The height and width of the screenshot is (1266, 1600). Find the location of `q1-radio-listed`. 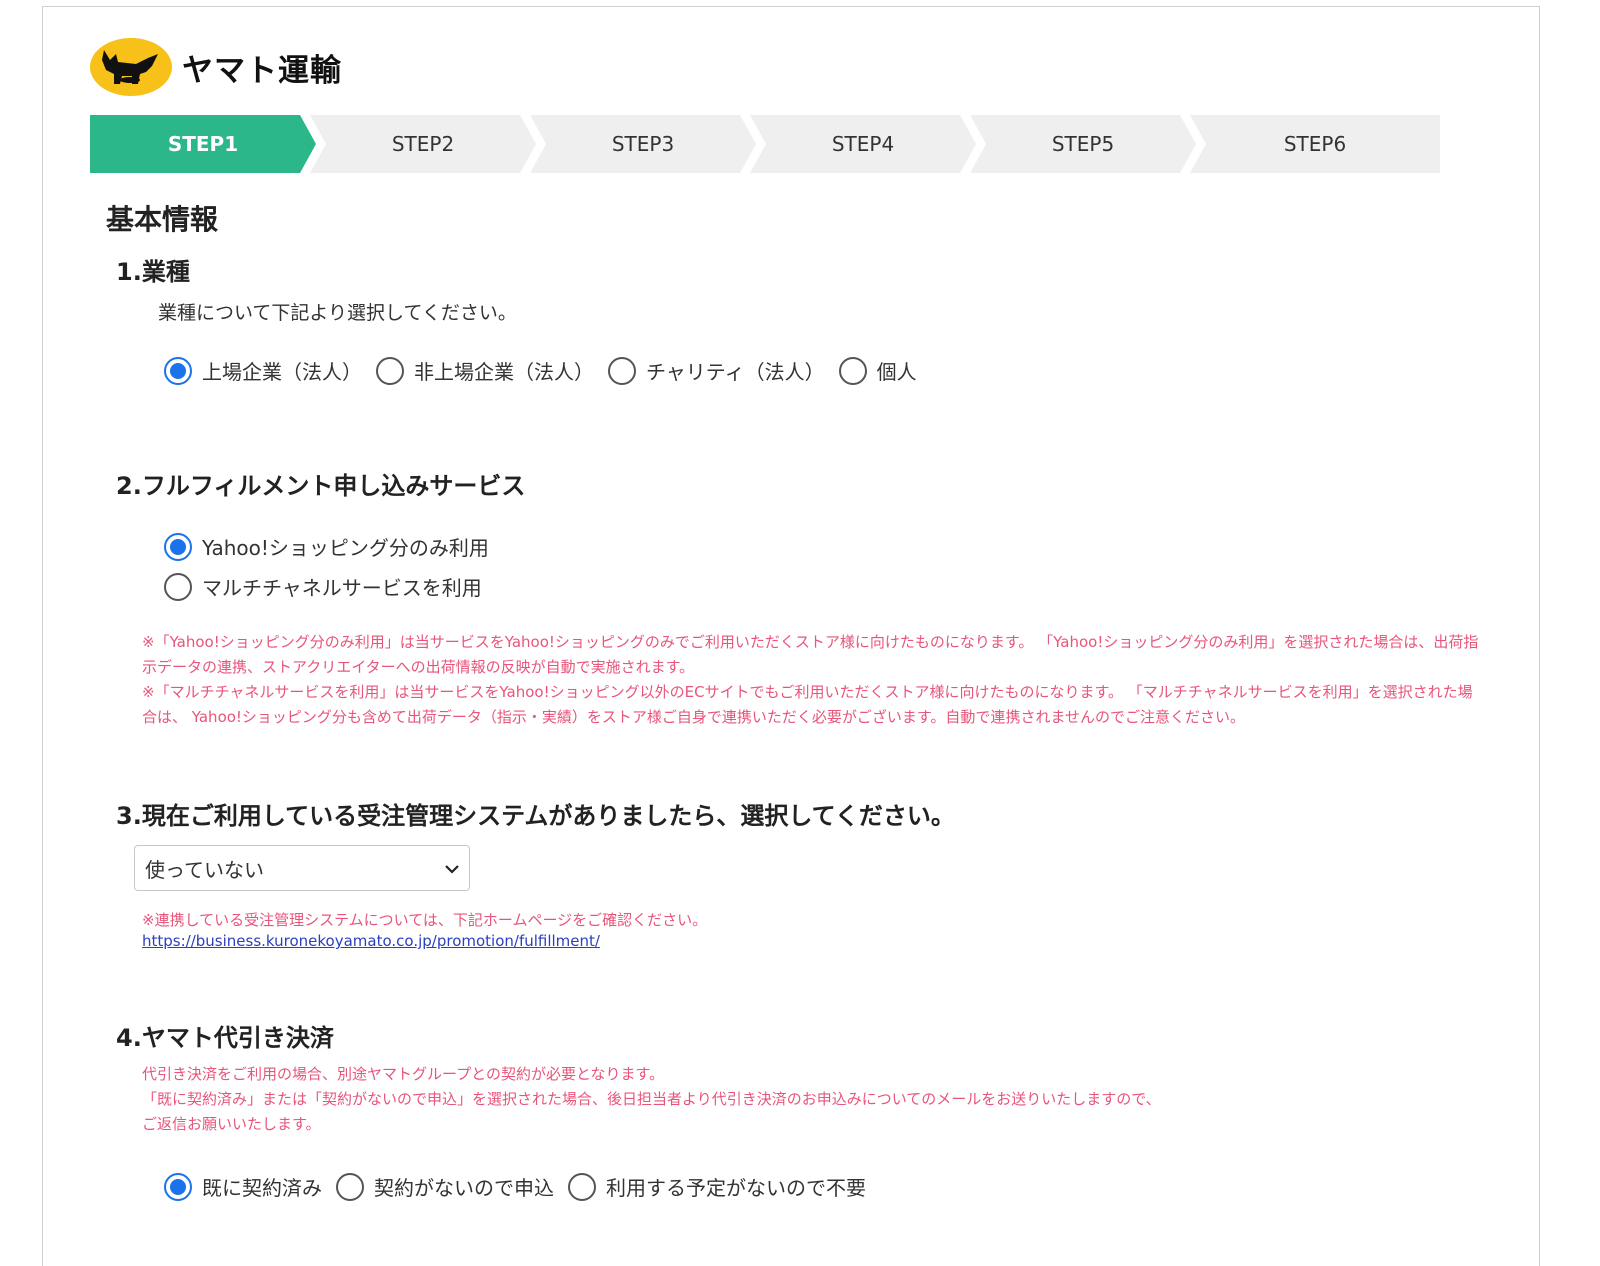

q1-radio-listed is located at coordinates (178, 370).